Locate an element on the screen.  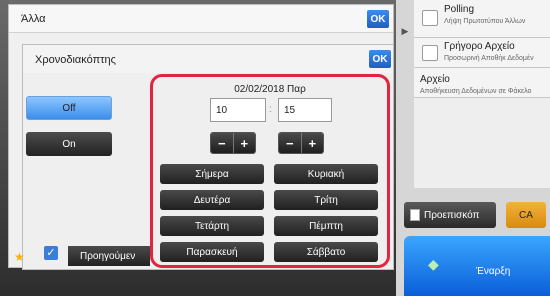
preview-icon is located at coordinates (415, 215).